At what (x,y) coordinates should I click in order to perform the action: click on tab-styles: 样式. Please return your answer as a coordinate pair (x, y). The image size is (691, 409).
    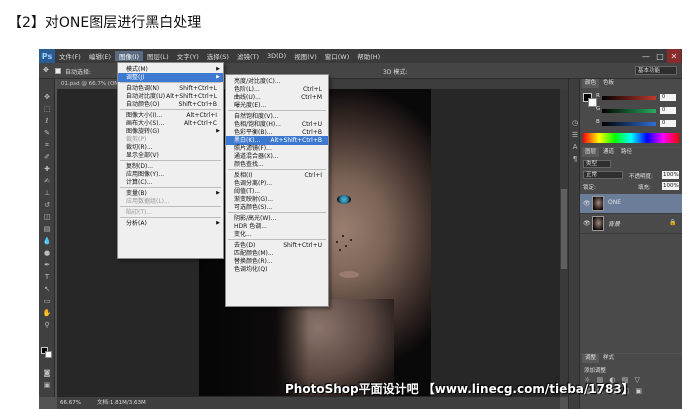
    Looking at the image, I should click on (608, 358).